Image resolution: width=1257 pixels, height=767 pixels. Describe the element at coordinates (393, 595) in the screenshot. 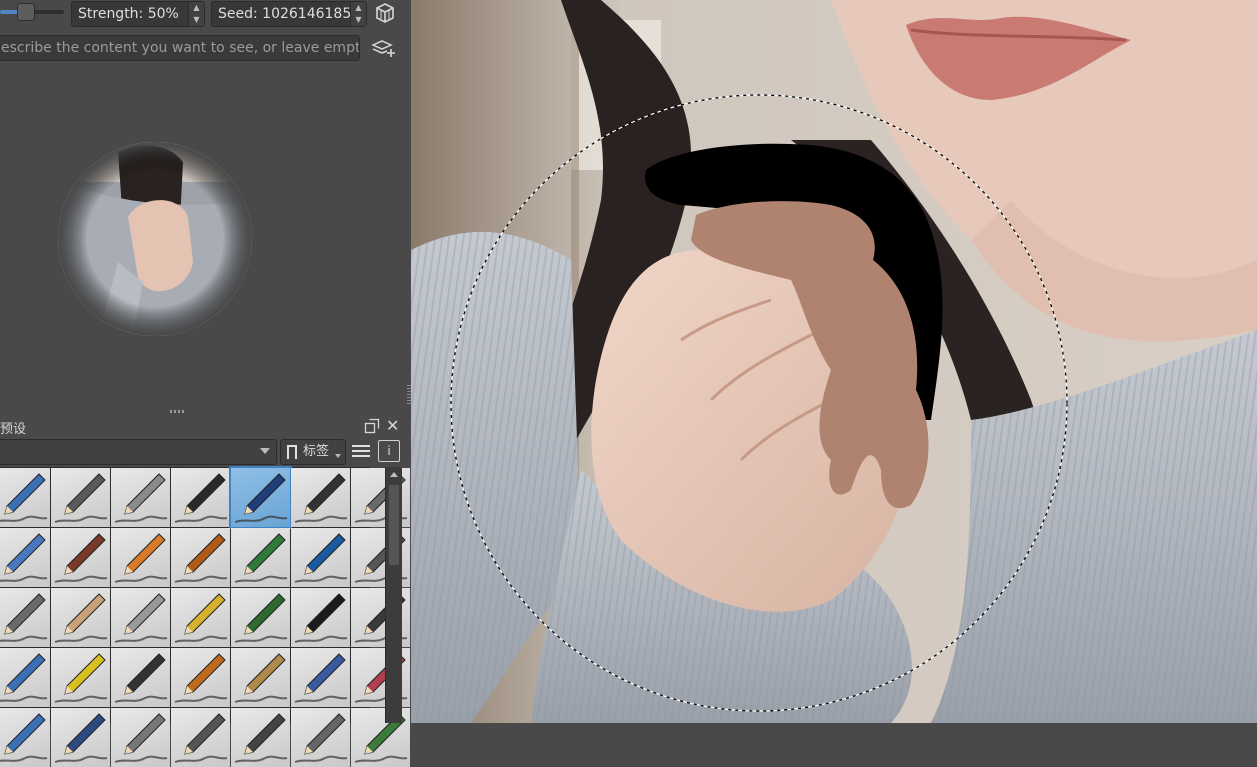

I see `preset-scrollbar` at that location.